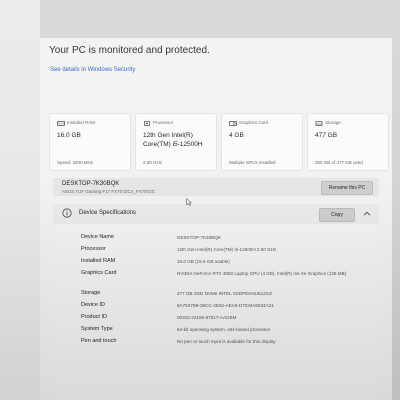  Describe the element at coordinates (225, 305) in the screenshot. I see `spec-value: 9A7537B8-39CC-4E62-AEA9-D7034A6634A21` at that location.